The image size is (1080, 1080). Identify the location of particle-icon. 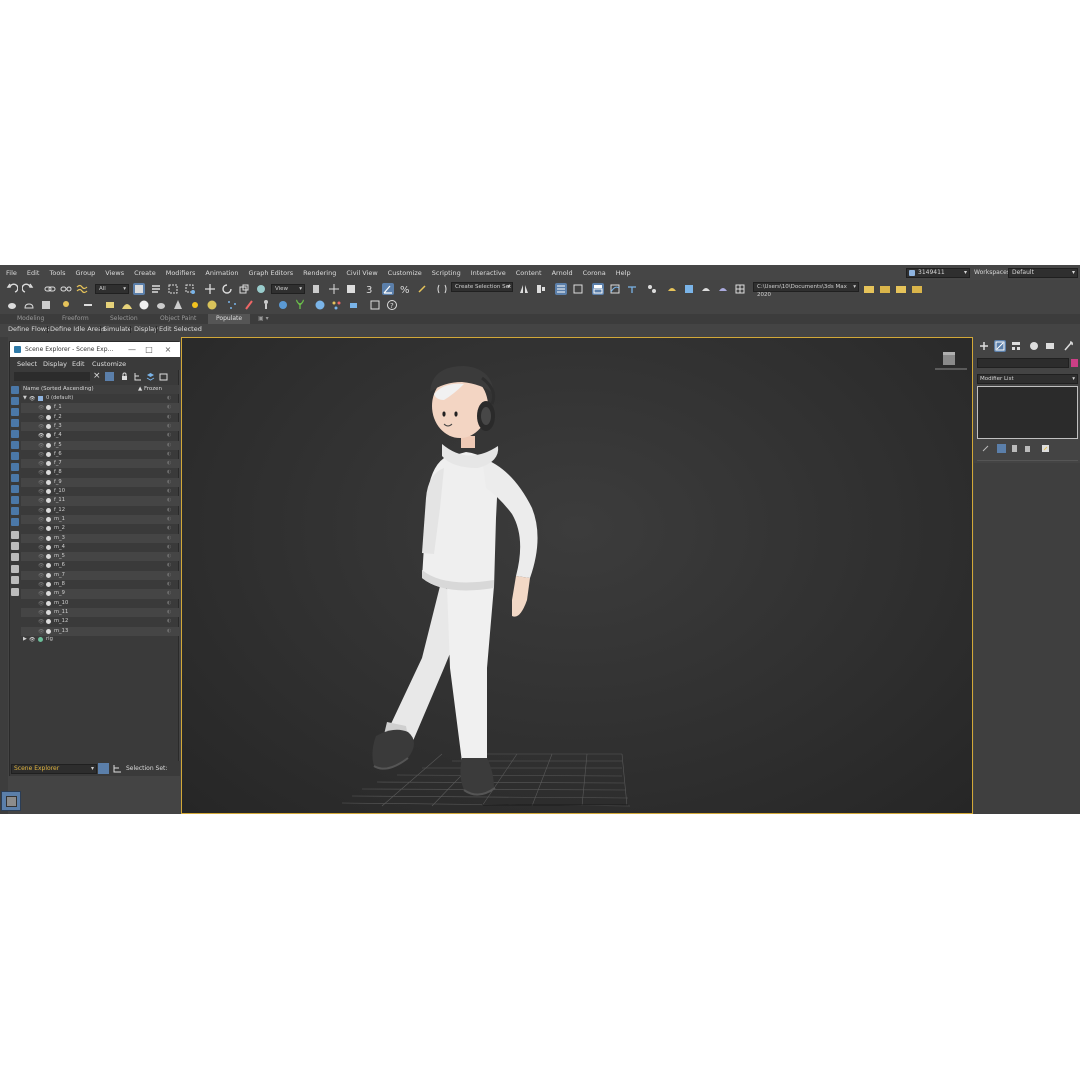
(232, 305).